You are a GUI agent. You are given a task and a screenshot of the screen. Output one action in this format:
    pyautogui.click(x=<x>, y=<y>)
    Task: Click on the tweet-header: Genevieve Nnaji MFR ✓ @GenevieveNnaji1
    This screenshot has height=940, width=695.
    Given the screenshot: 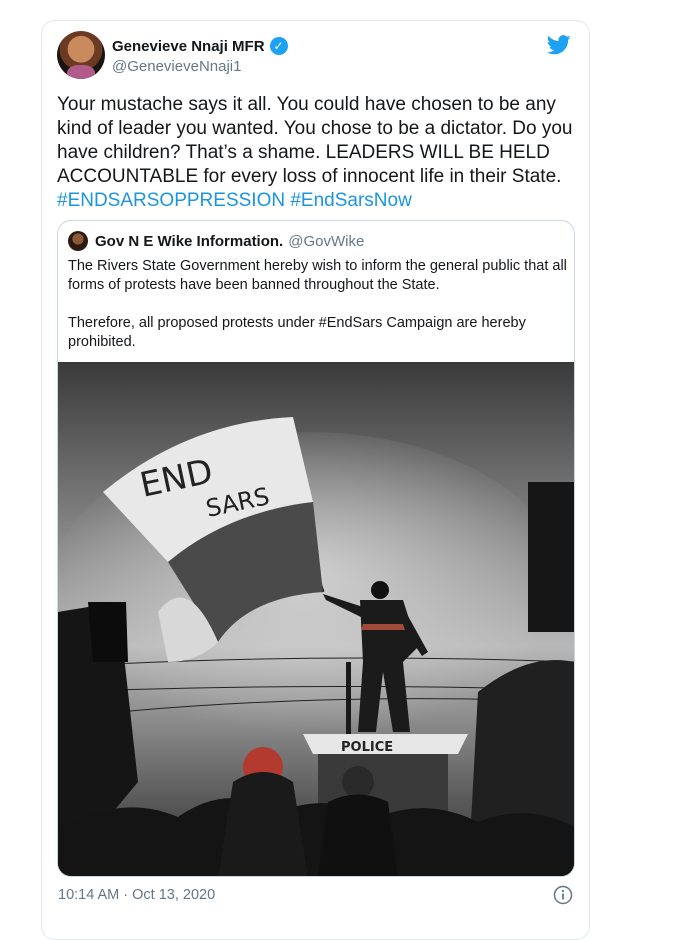 What is the action you would take?
    pyautogui.click(x=316, y=59)
    